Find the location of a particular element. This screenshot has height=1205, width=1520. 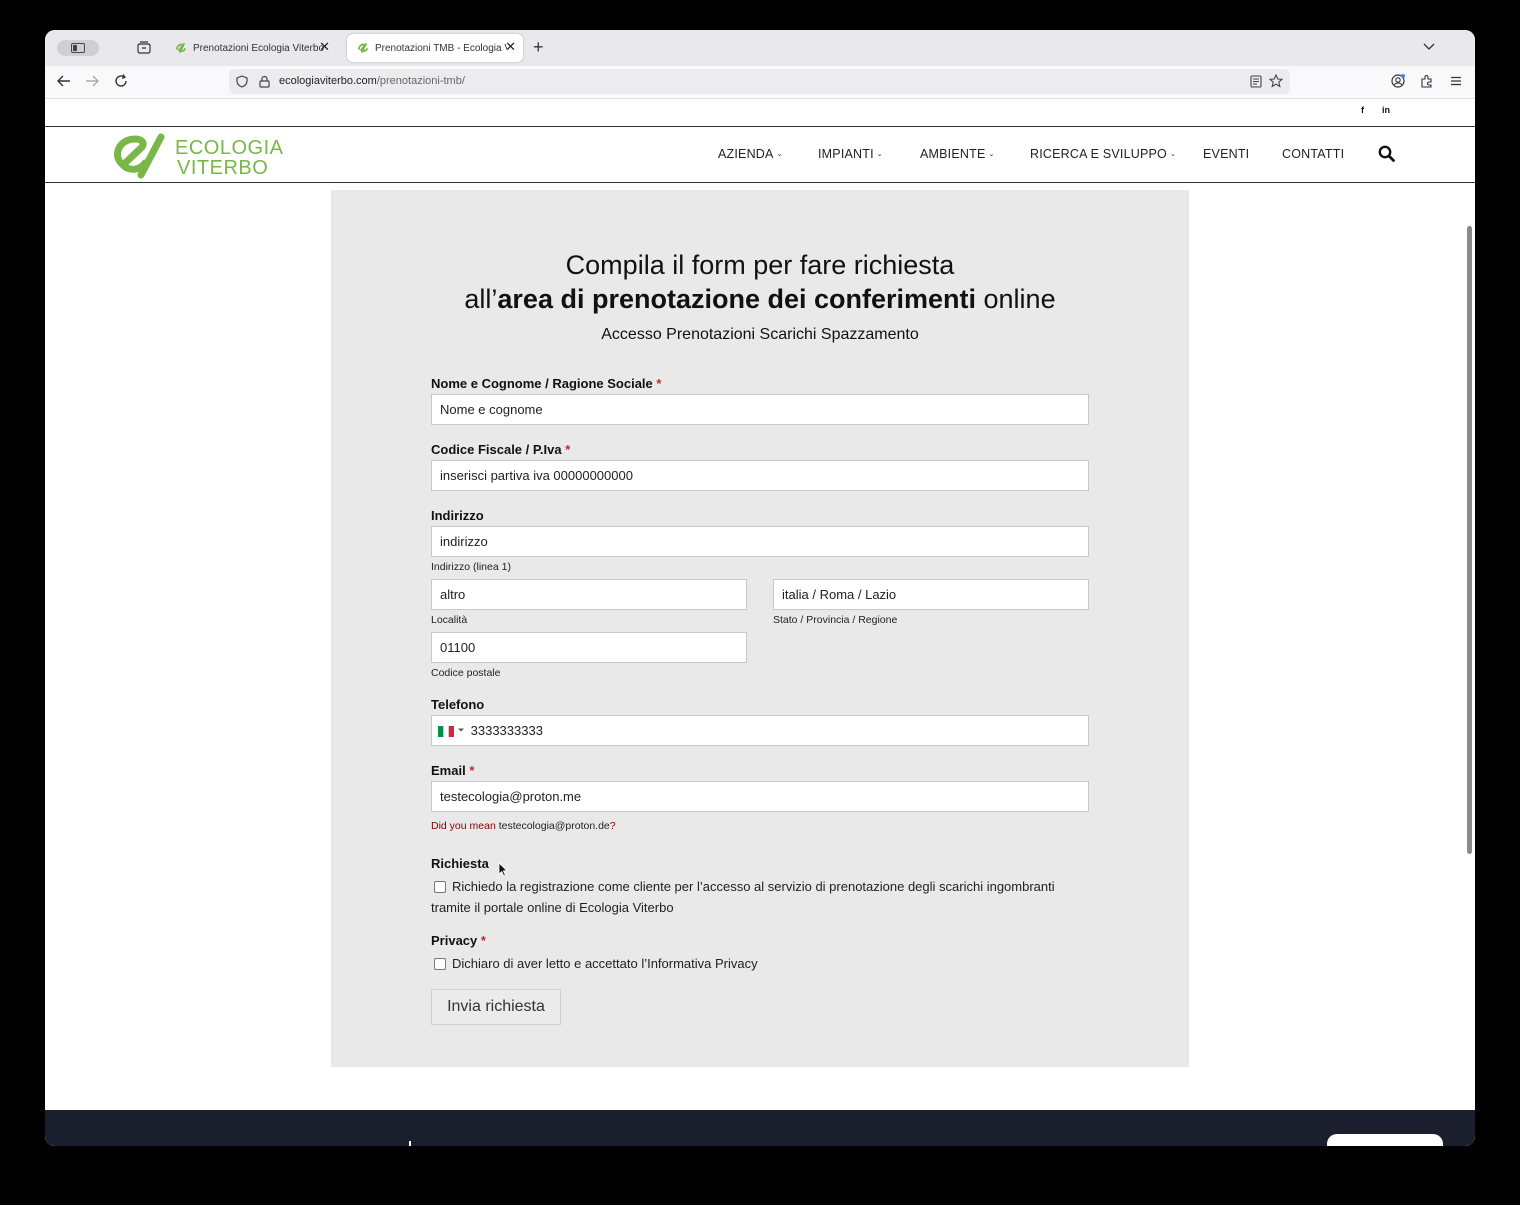

city-input: altro is located at coordinates (589, 594).